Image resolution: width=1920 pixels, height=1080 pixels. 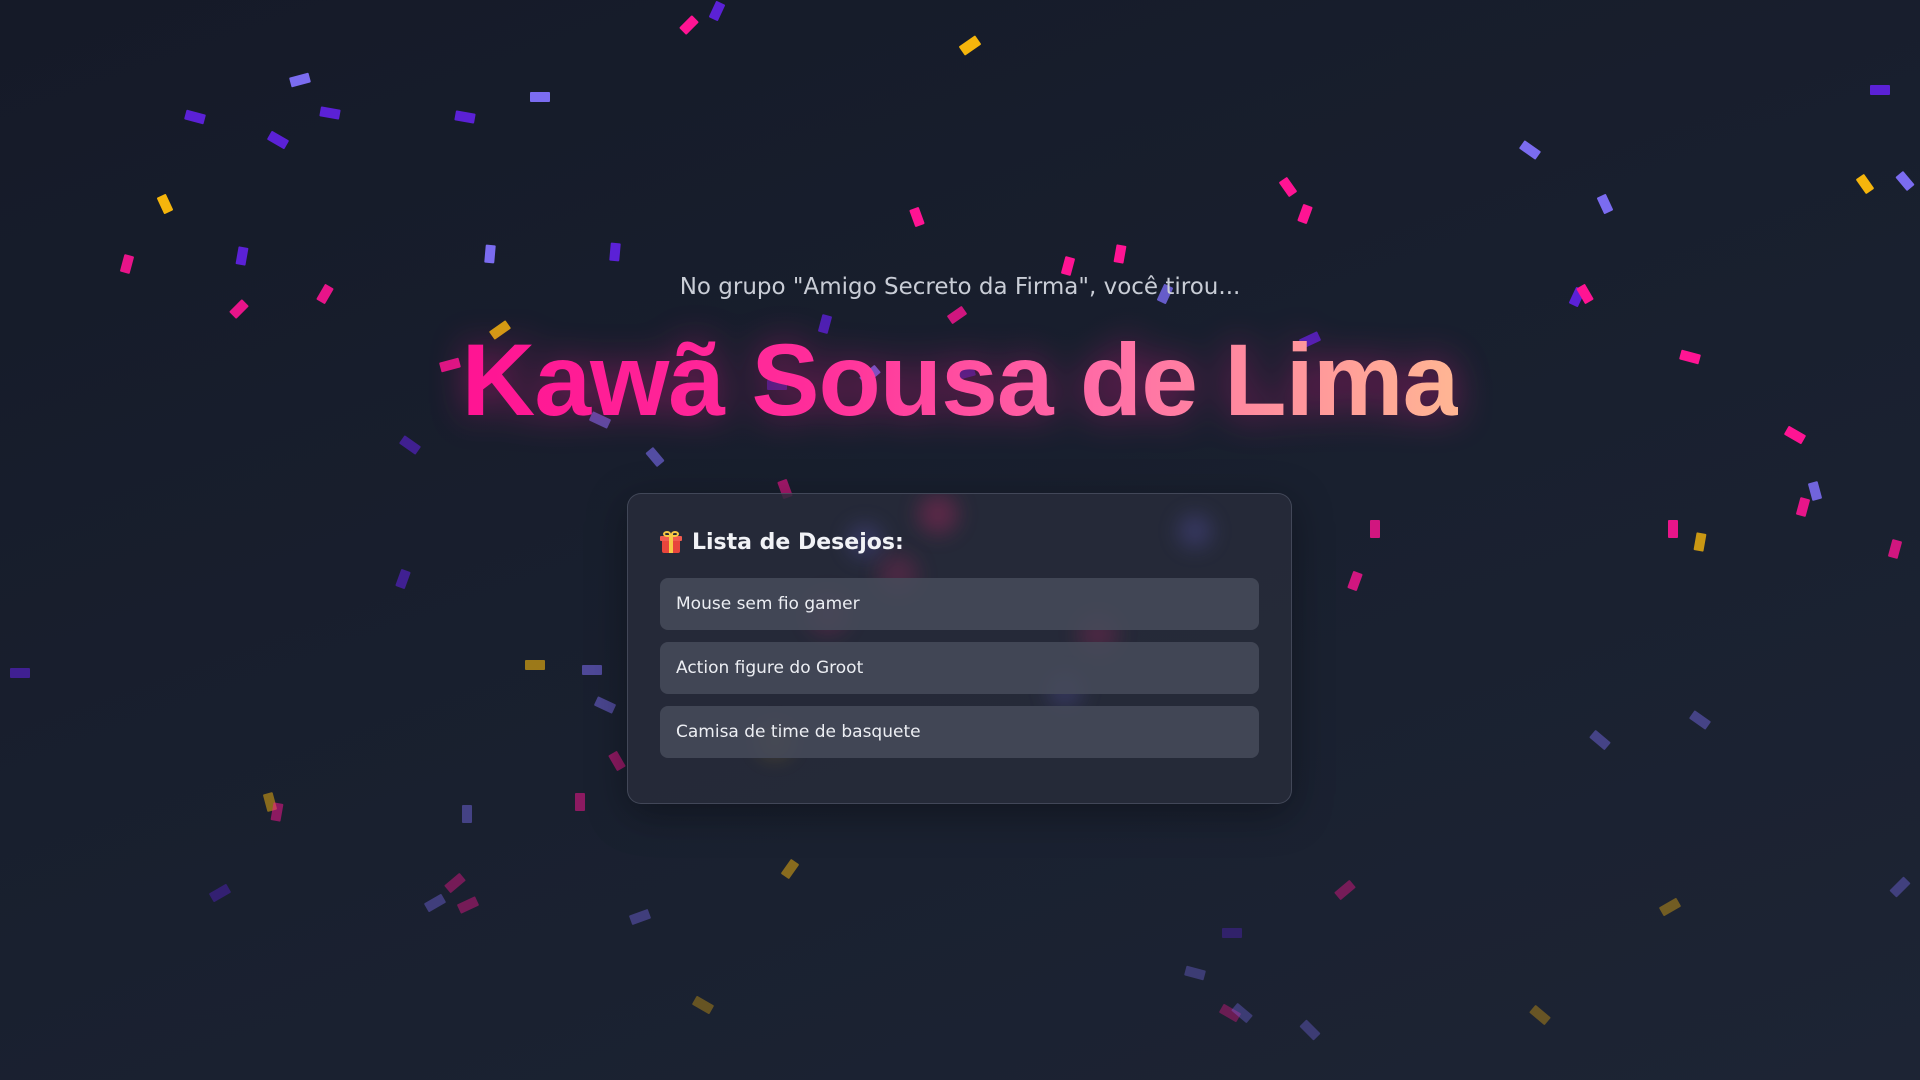 I want to click on drawn-person-name: Kawã Sousa de Lima, so click(x=961, y=380).